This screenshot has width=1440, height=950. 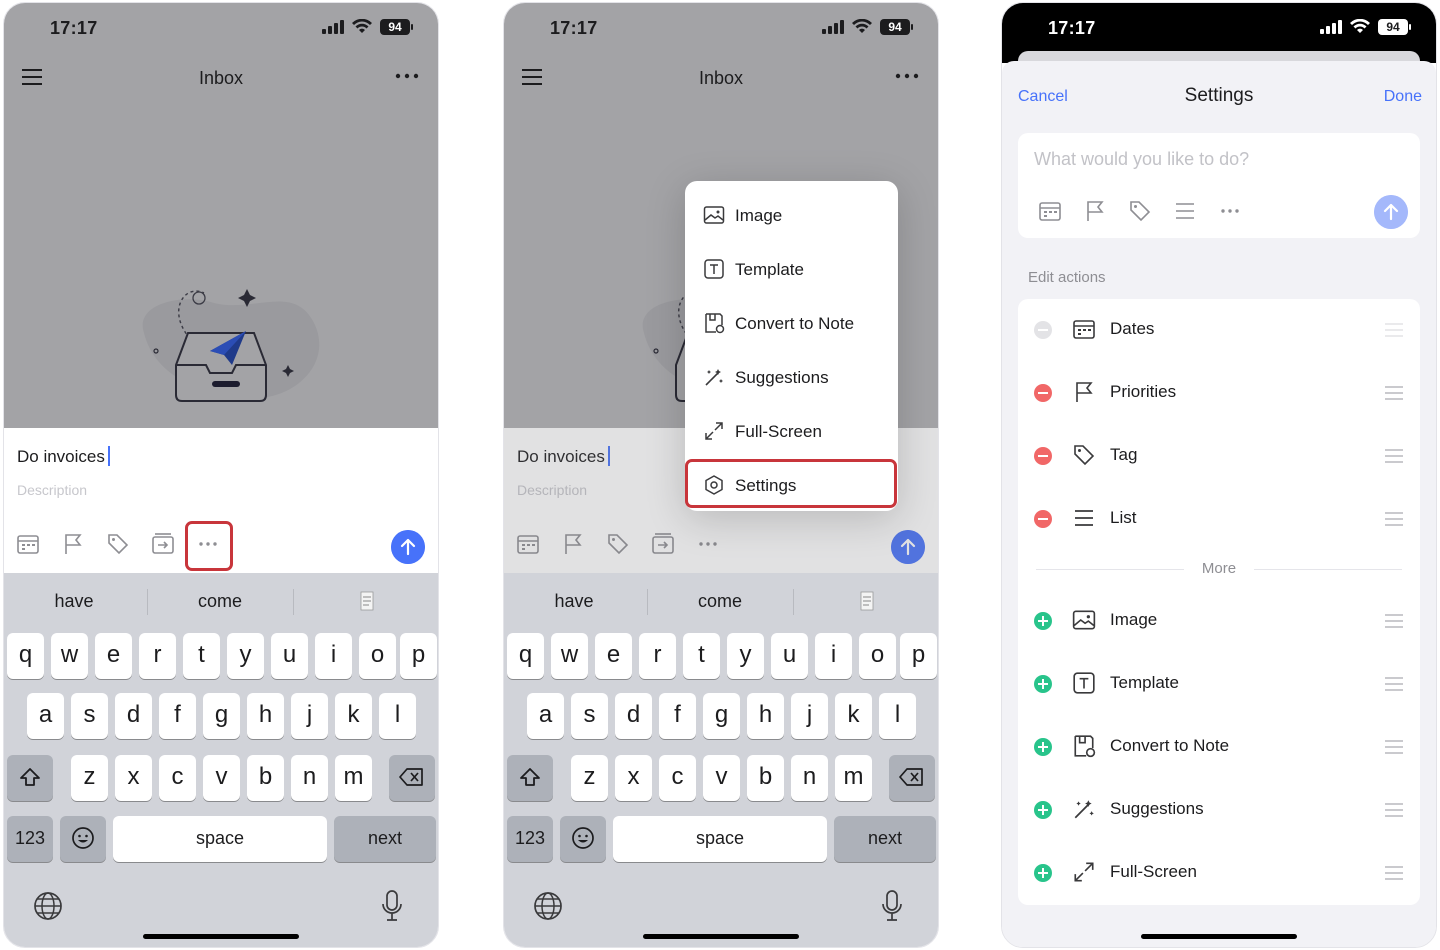 I want to click on key-c: c, so click(x=177, y=778).